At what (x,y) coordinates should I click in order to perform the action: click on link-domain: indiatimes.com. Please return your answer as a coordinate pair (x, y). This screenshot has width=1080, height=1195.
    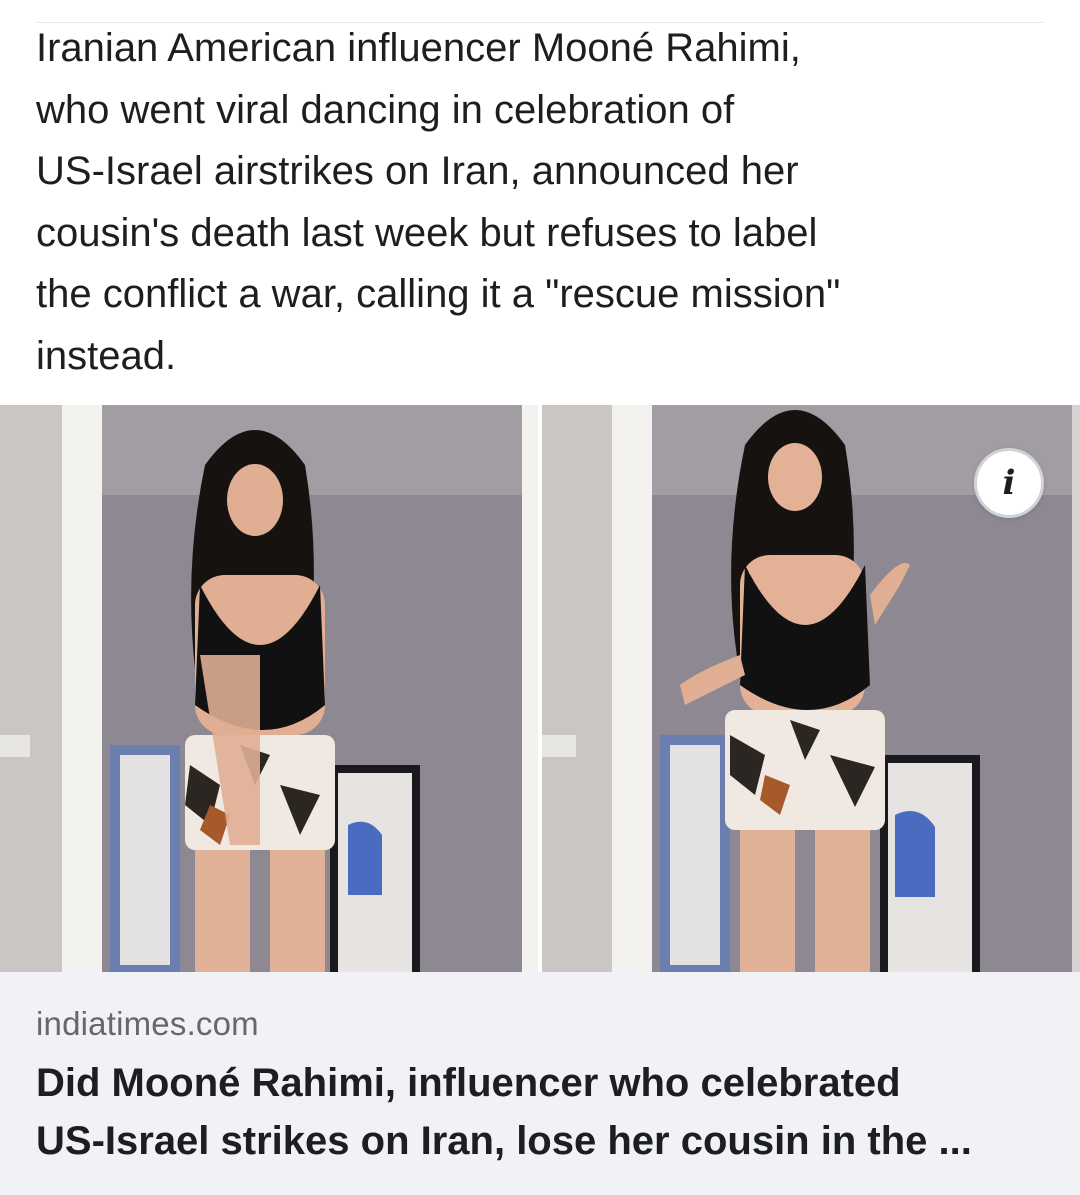
    Looking at the image, I should click on (147, 1023).